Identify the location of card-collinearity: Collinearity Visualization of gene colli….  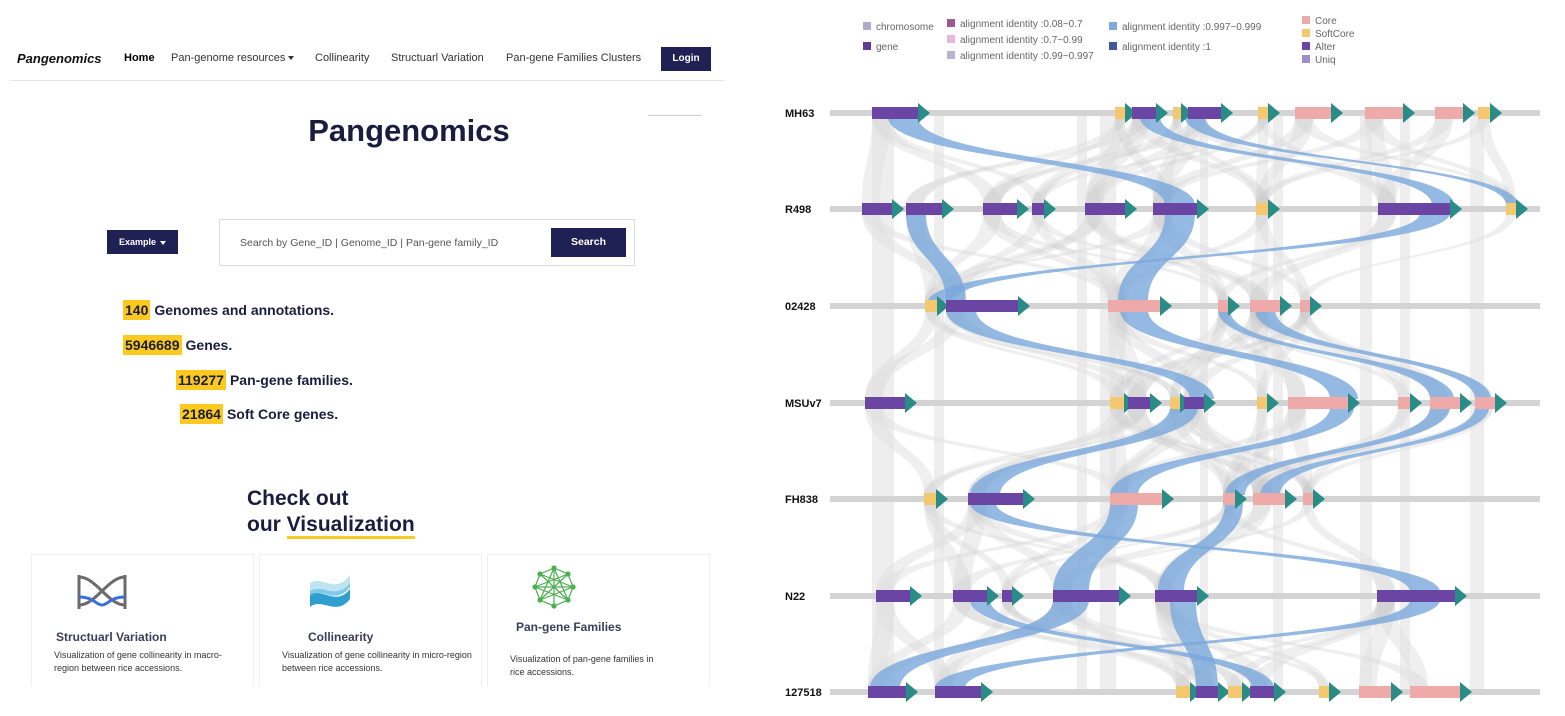
(370, 620).